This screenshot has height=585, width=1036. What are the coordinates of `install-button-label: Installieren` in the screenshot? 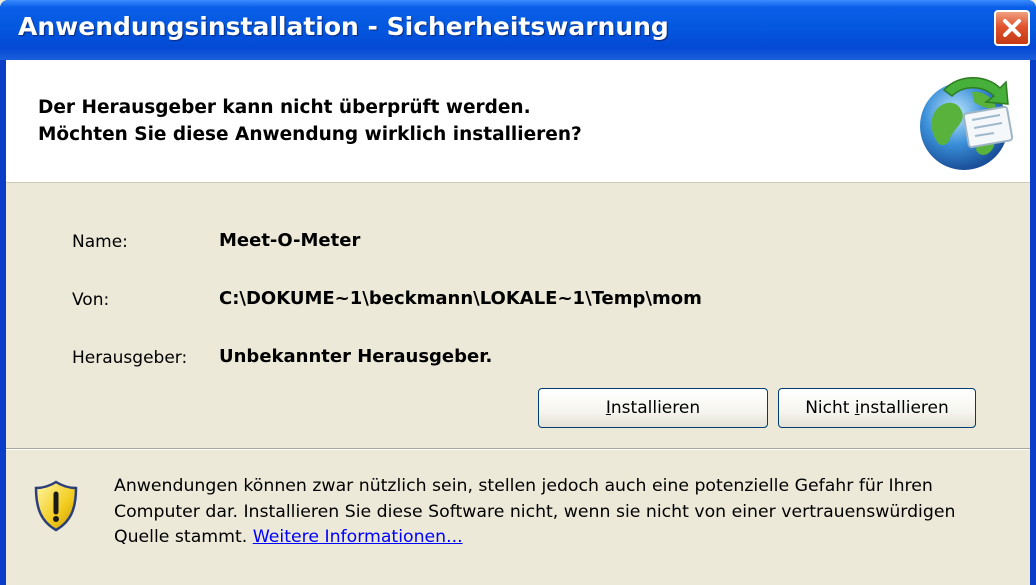 It's located at (653, 408).